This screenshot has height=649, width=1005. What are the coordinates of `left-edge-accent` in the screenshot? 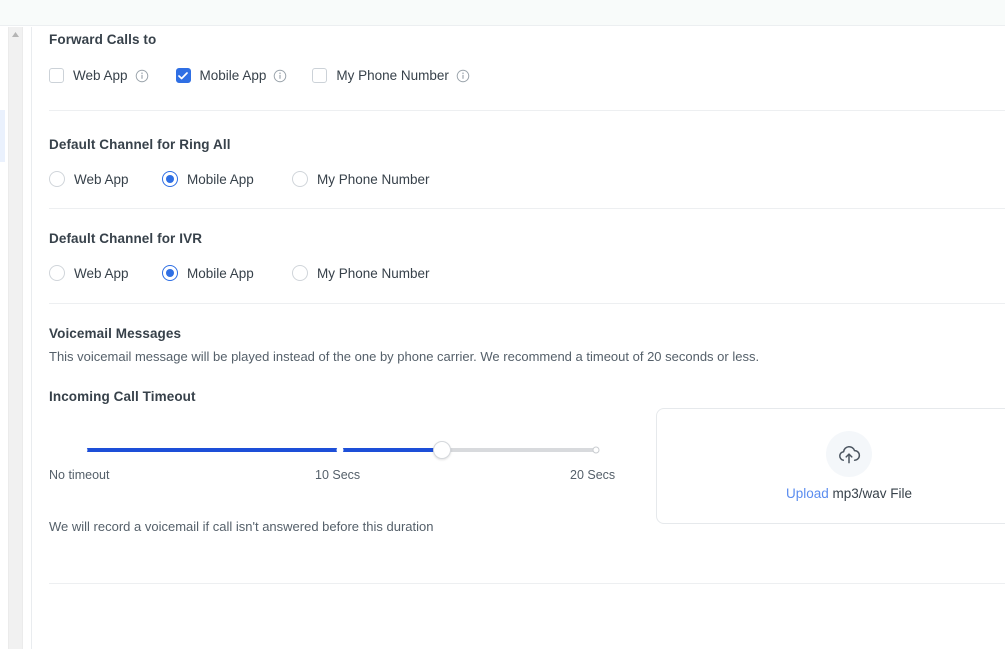 It's located at (2, 136).